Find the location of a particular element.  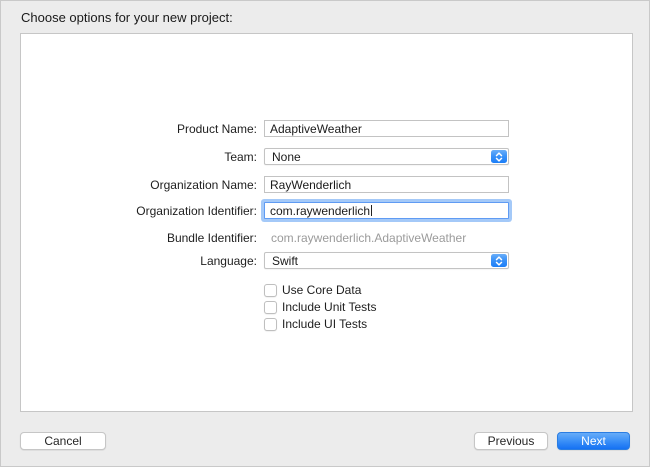

language-select: Swift is located at coordinates (386, 260).